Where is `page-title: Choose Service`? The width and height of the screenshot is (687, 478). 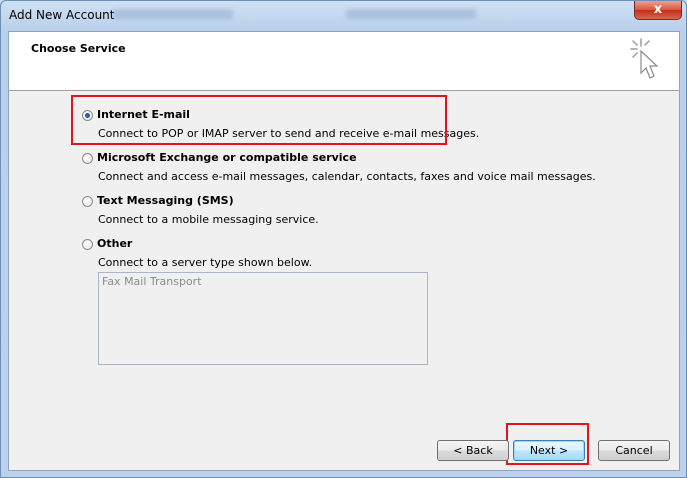 page-title: Choose Service is located at coordinates (78, 48).